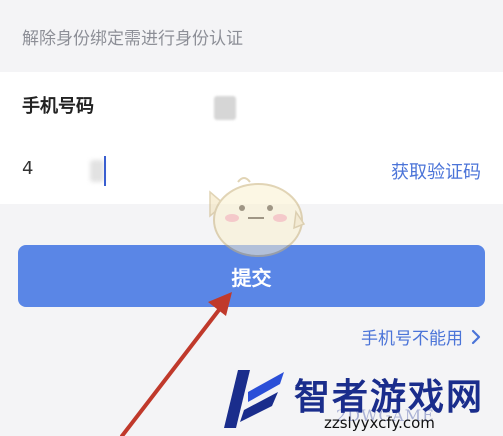  Describe the element at coordinates (358, 399) in the screenshot. I see `site-watermark: 智者游戏网 2DWGAME zzslyyxcfy.com` at that location.